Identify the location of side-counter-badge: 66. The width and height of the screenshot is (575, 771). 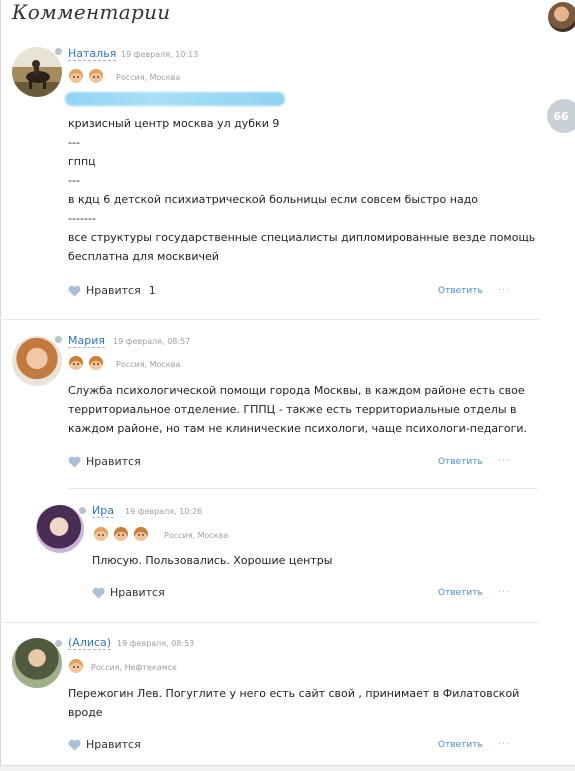
(561, 116).